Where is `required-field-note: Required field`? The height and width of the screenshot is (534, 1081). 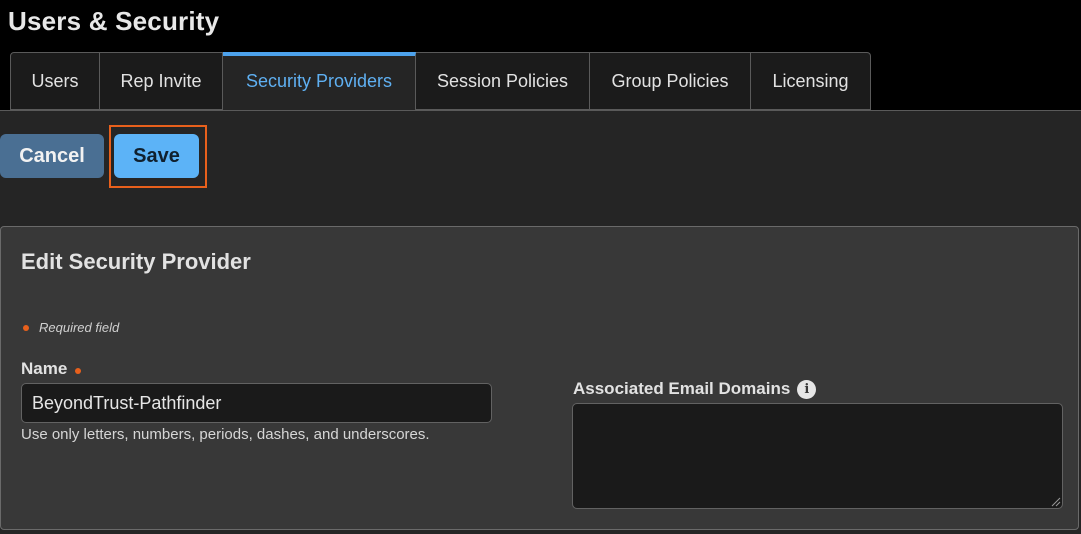
required-field-note: Required field is located at coordinates (71, 327).